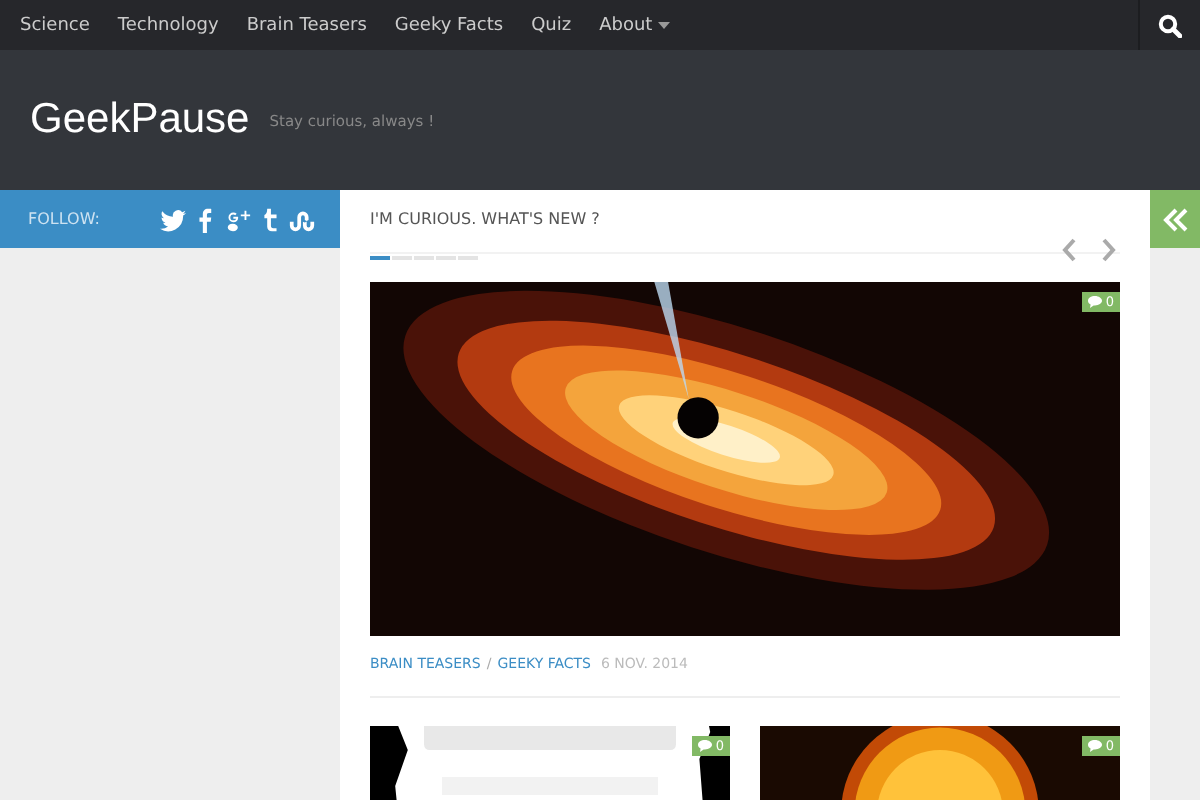  I want to click on sidebar-toggle, so click(1175, 219).